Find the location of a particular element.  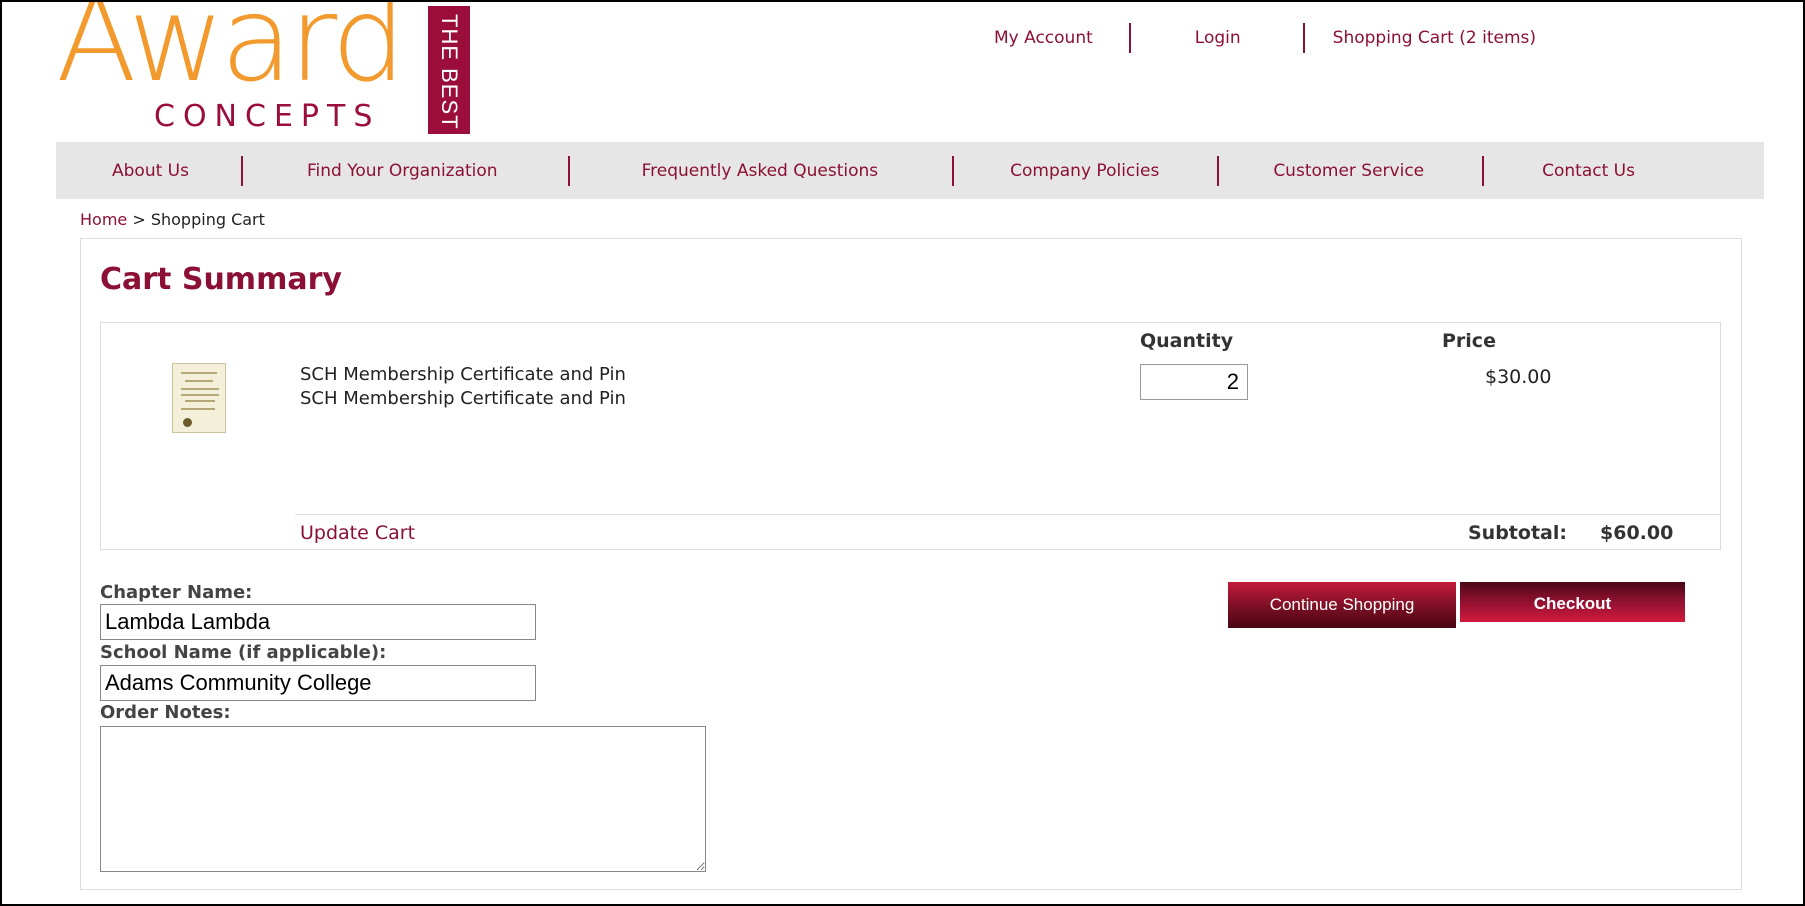

continue-shopping-button: Continue Shopping is located at coordinates (1342, 605).